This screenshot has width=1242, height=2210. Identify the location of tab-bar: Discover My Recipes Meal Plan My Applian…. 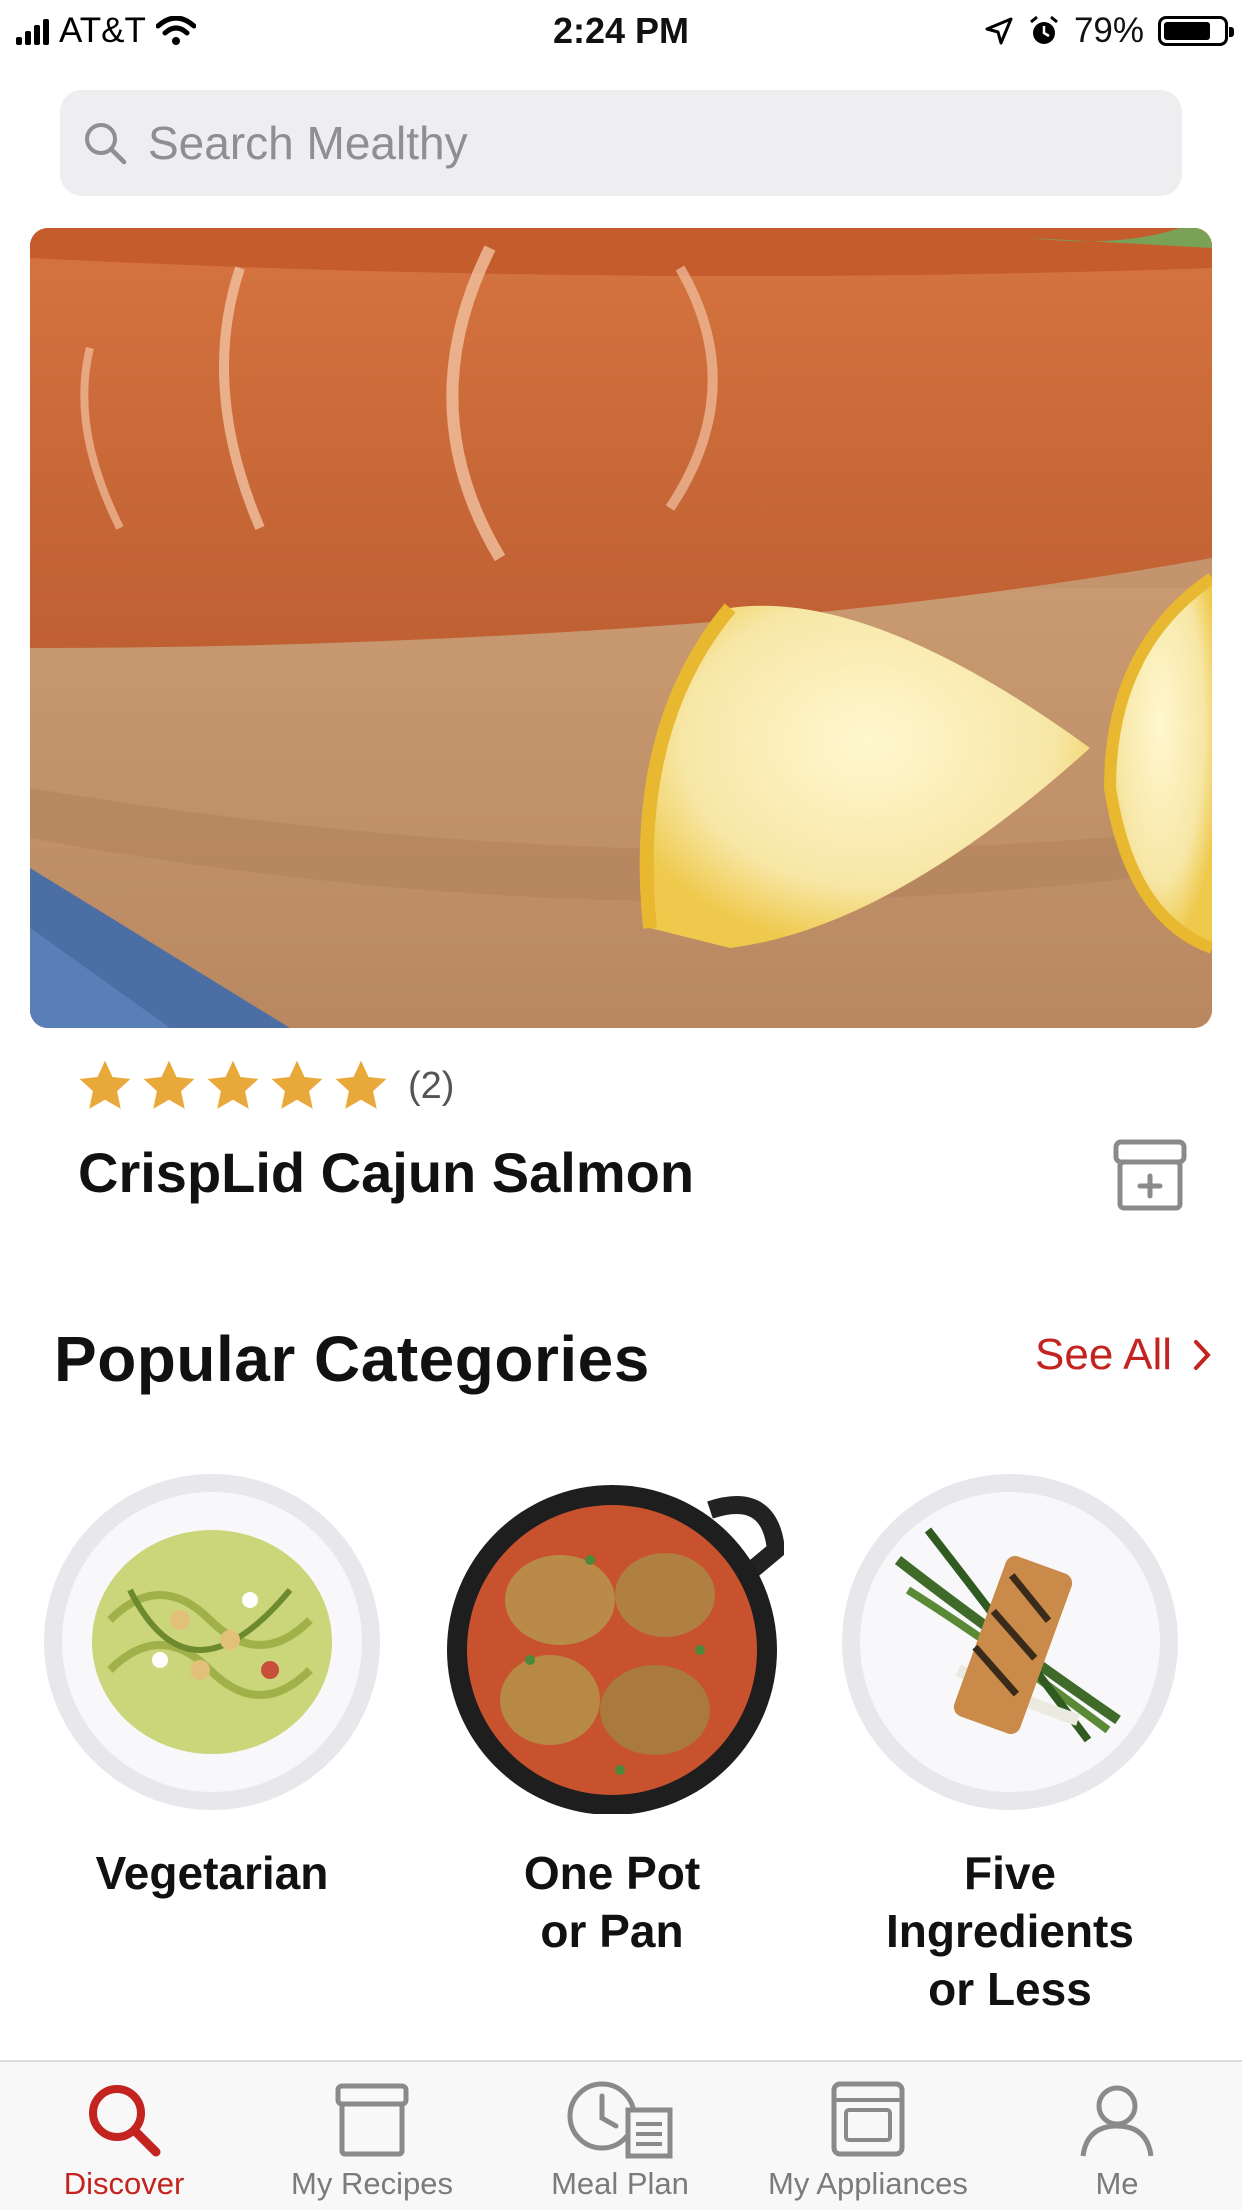
(621, 2135).